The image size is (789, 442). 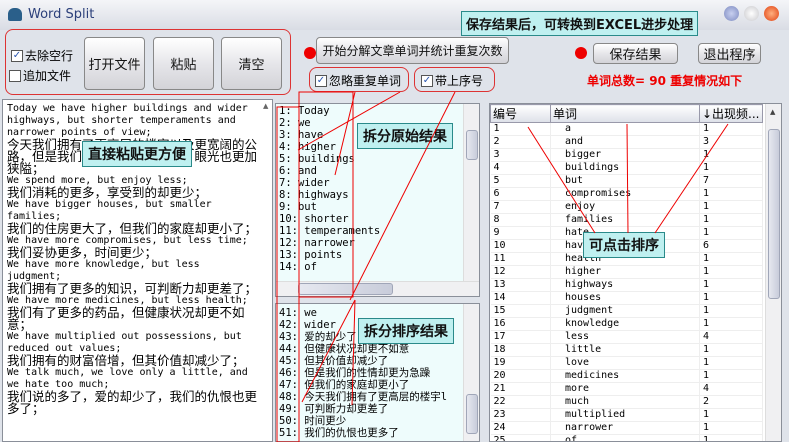 What do you see at coordinates (49, 56) in the screenshot?
I see `checkbox-label: 去除空行` at bounding box center [49, 56].